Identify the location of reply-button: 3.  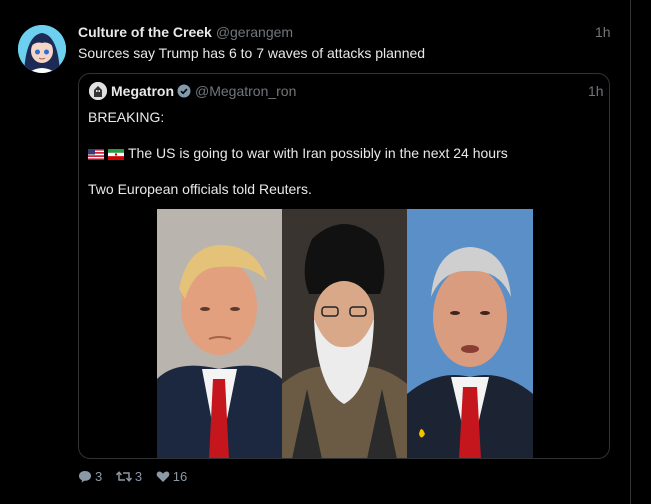
(90, 476).